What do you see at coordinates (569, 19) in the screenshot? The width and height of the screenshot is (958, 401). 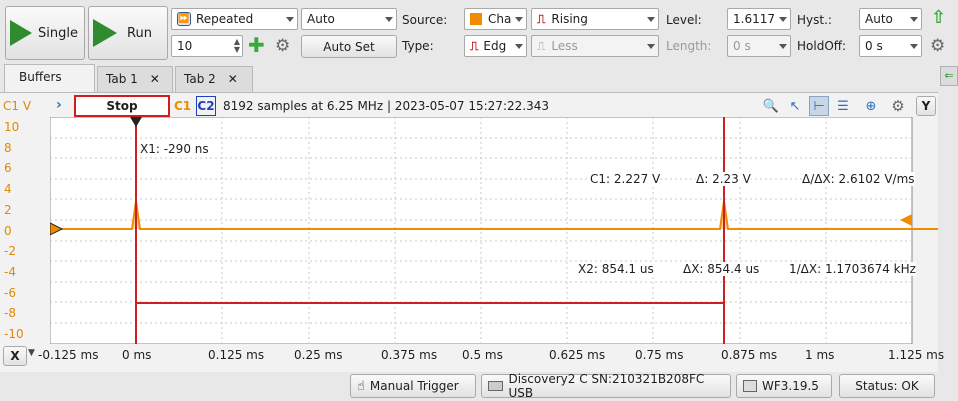 I see `condition-value: Rising` at bounding box center [569, 19].